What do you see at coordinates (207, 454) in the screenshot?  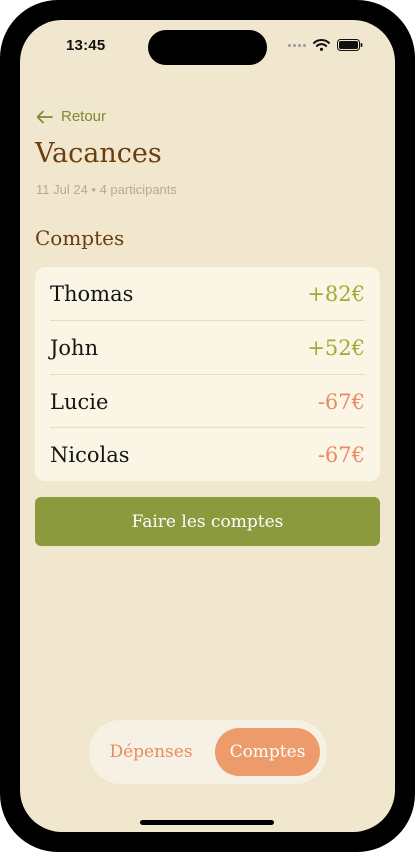 I see `account-row-nicolas: Nicolas -67€` at bounding box center [207, 454].